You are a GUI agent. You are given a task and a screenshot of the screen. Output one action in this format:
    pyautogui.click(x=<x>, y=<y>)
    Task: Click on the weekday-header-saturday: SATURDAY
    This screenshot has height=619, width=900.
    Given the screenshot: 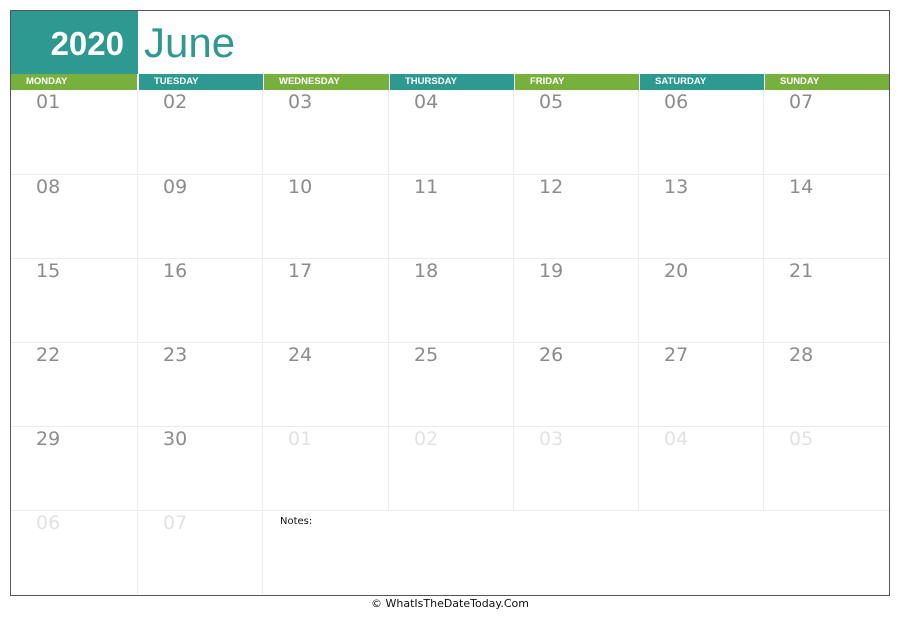 What is the action you would take?
    pyautogui.click(x=702, y=82)
    